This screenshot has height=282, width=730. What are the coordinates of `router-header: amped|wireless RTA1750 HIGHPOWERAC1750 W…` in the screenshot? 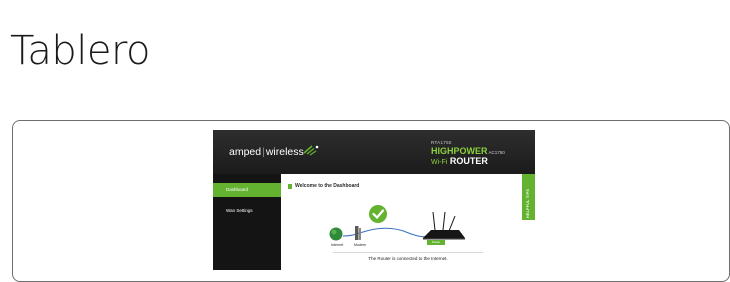 It's located at (374, 152).